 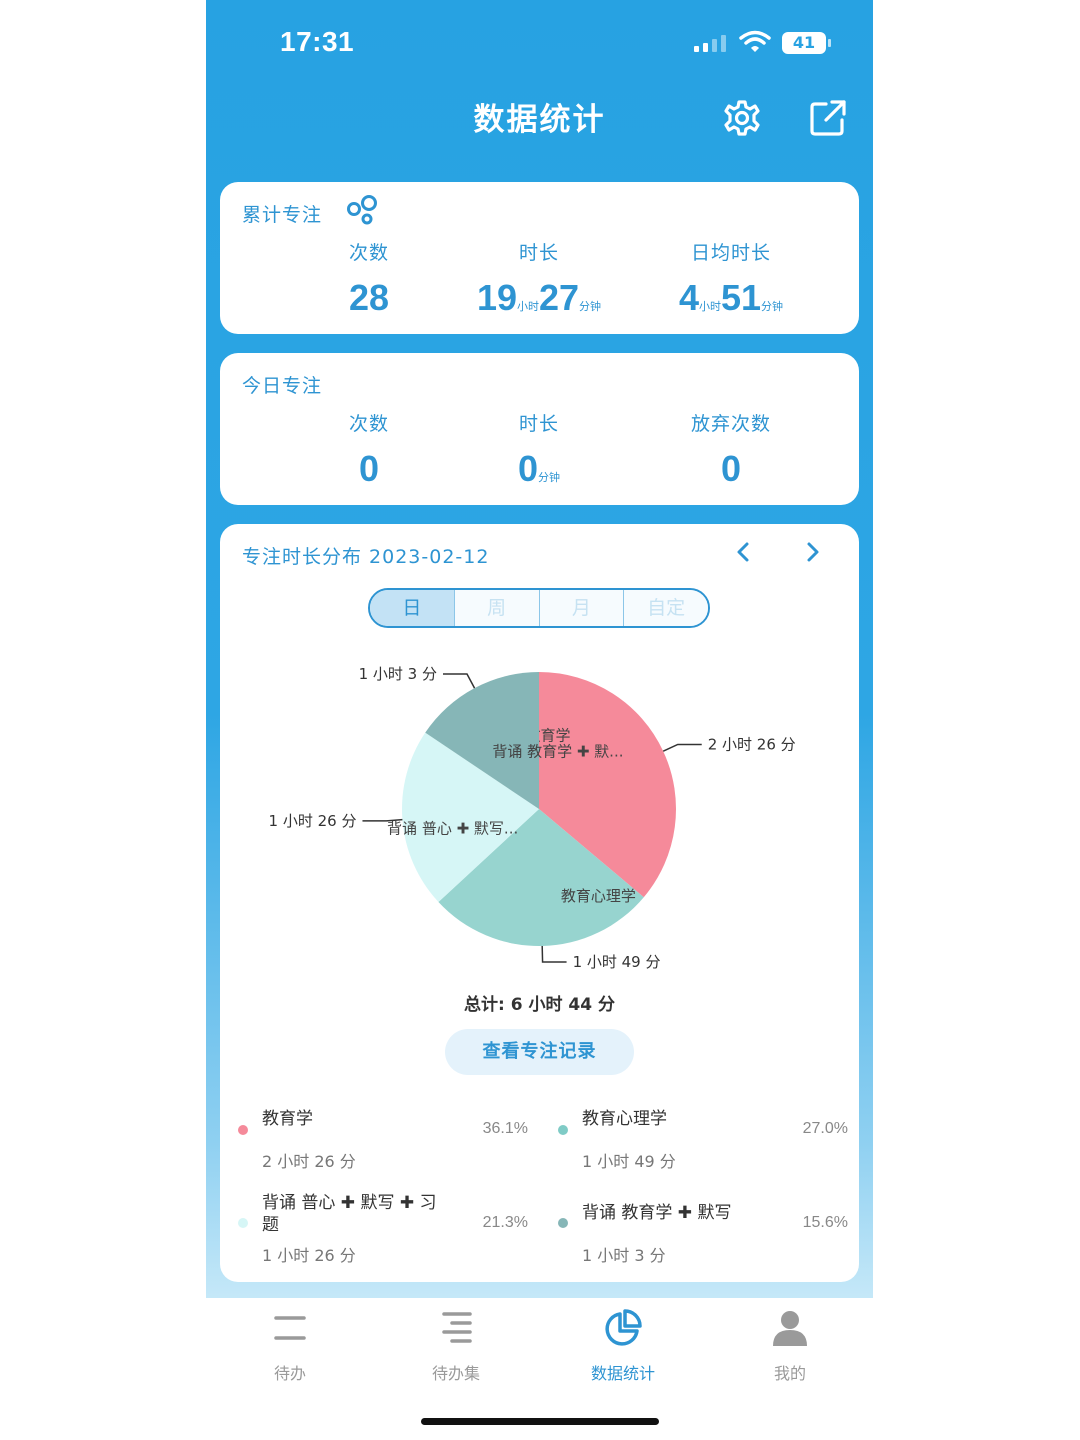 What do you see at coordinates (456, 1346) in the screenshot?
I see `tab-todo-set: 待办集` at bounding box center [456, 1346].